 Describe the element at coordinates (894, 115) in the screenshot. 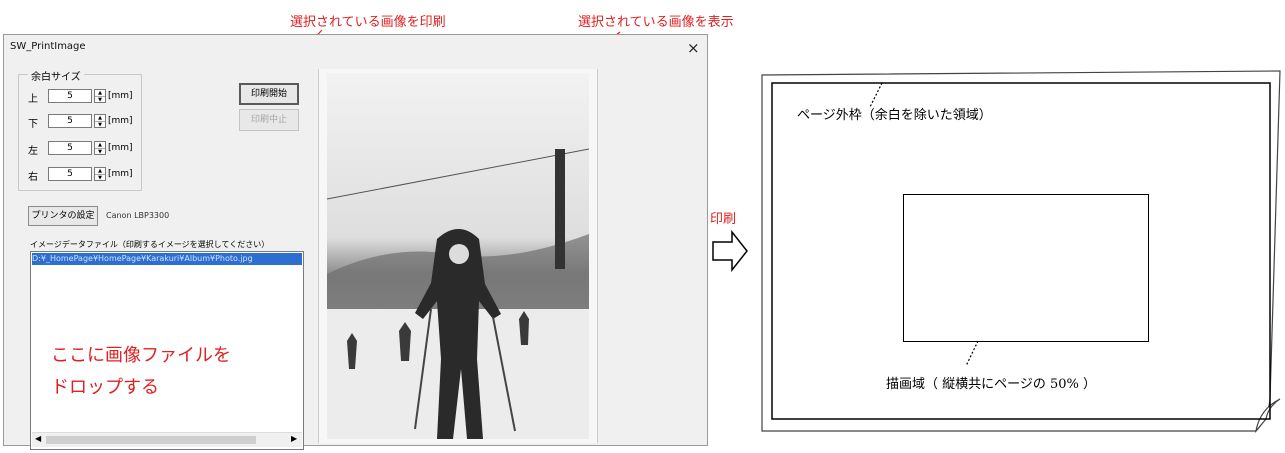

I see `page-frame-label: ページ外枠（余白を除いた領域）` at that location.